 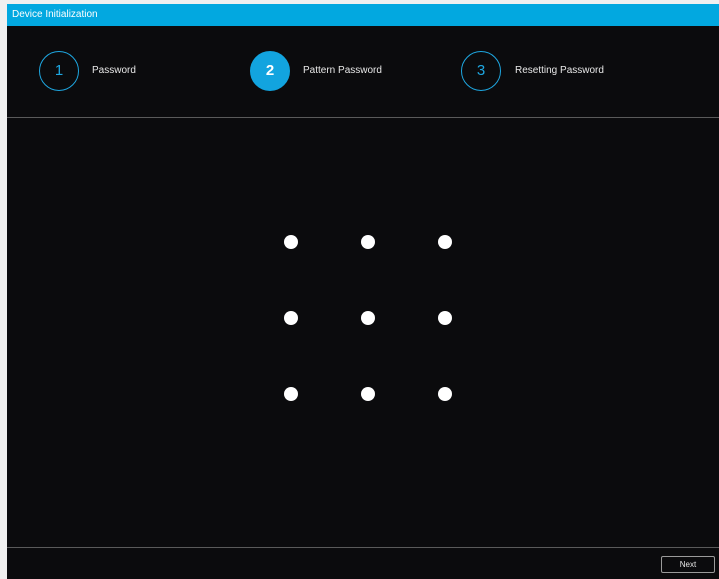 I want to click on step-3-circle: 3, so click(x=481, y=71).